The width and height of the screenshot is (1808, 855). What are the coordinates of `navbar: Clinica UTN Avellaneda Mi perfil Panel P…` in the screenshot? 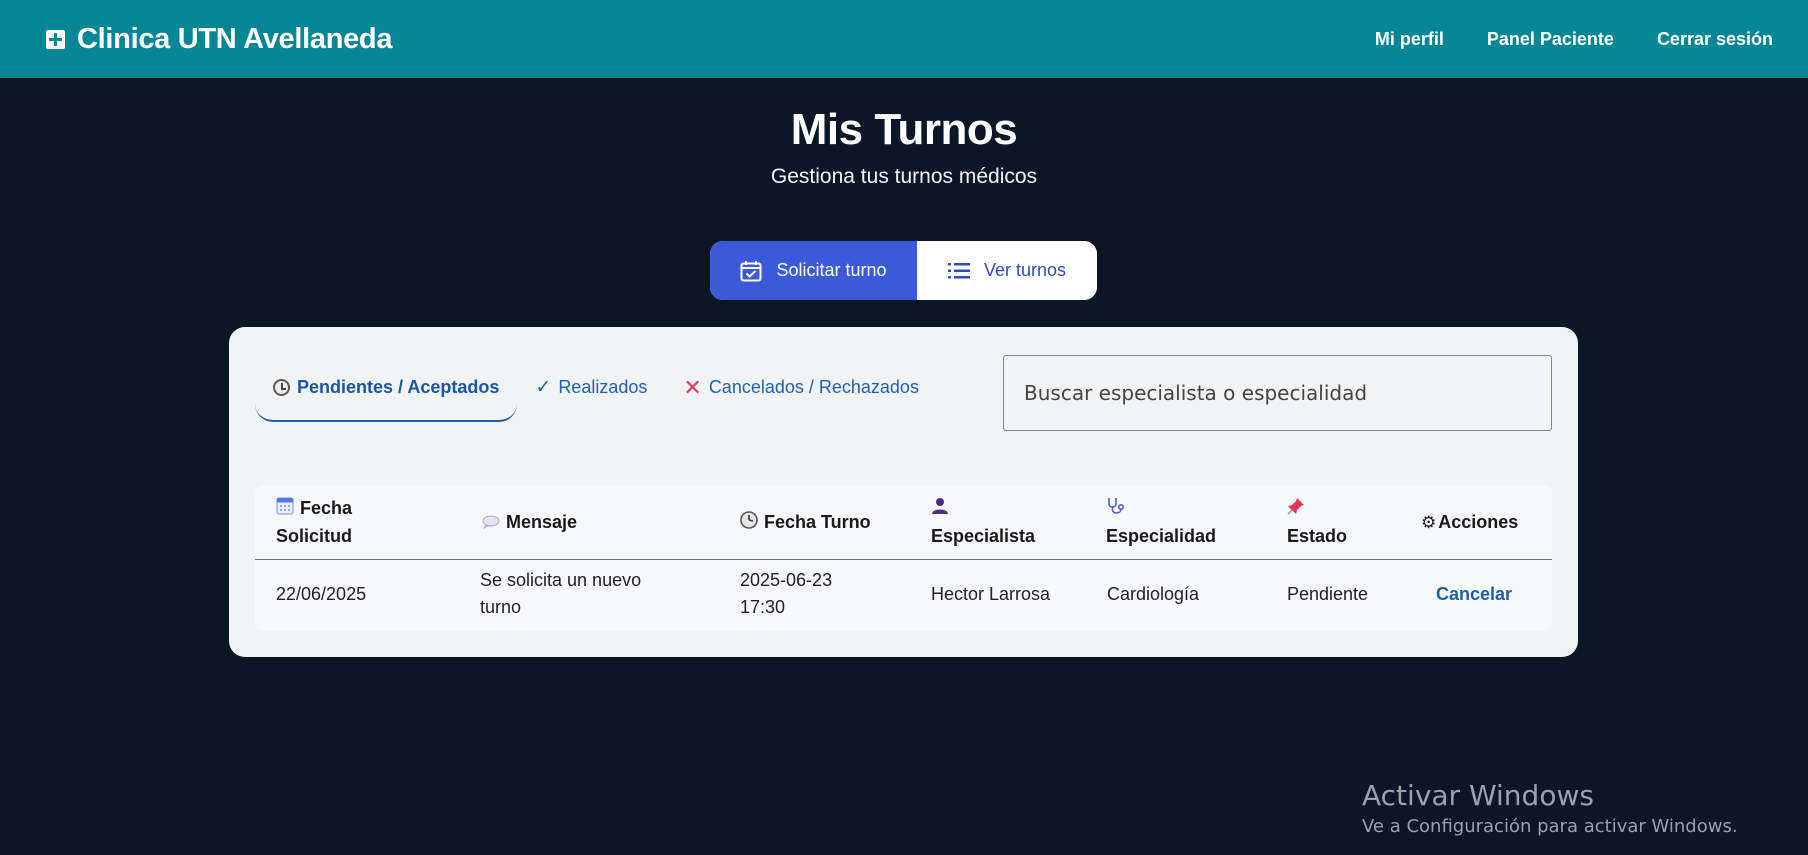 It's located at (904, 39).